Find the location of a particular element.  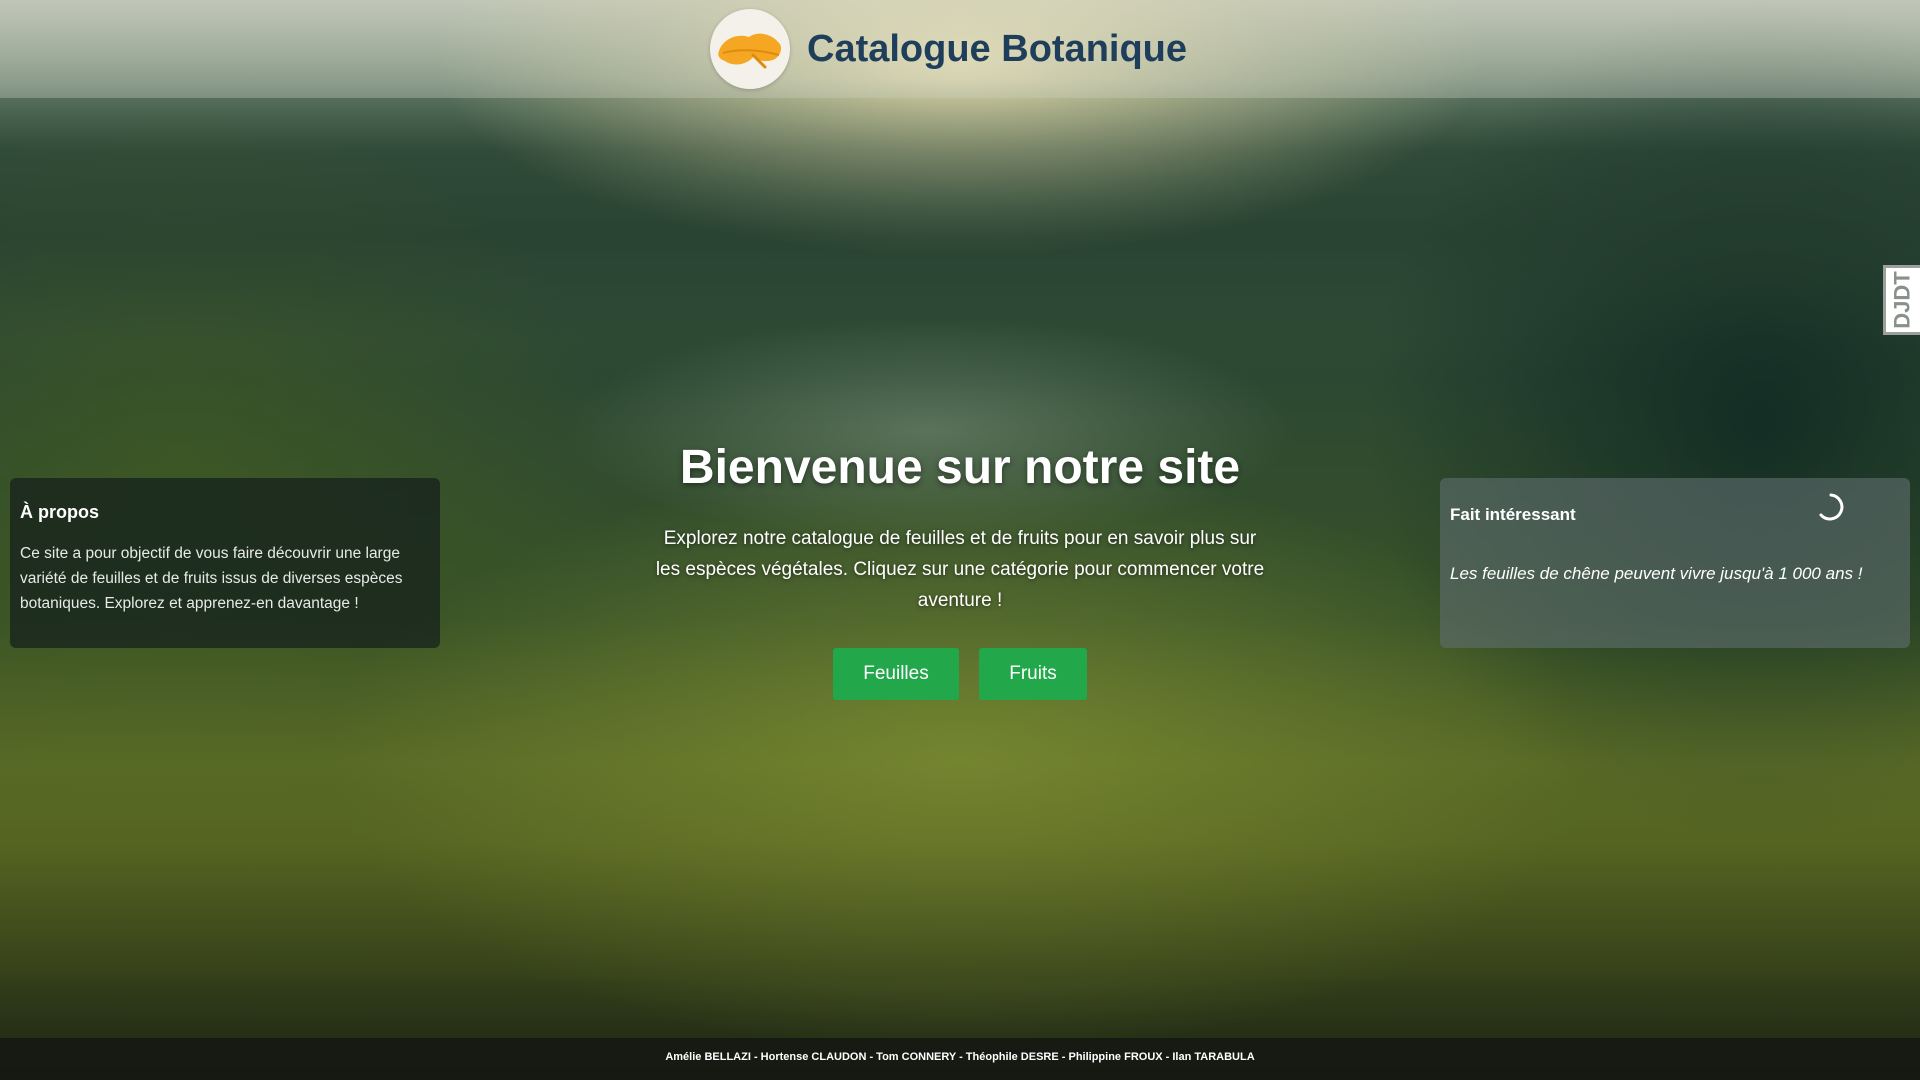

leaves-button: Feuilles is located at coordinates (896, 674).